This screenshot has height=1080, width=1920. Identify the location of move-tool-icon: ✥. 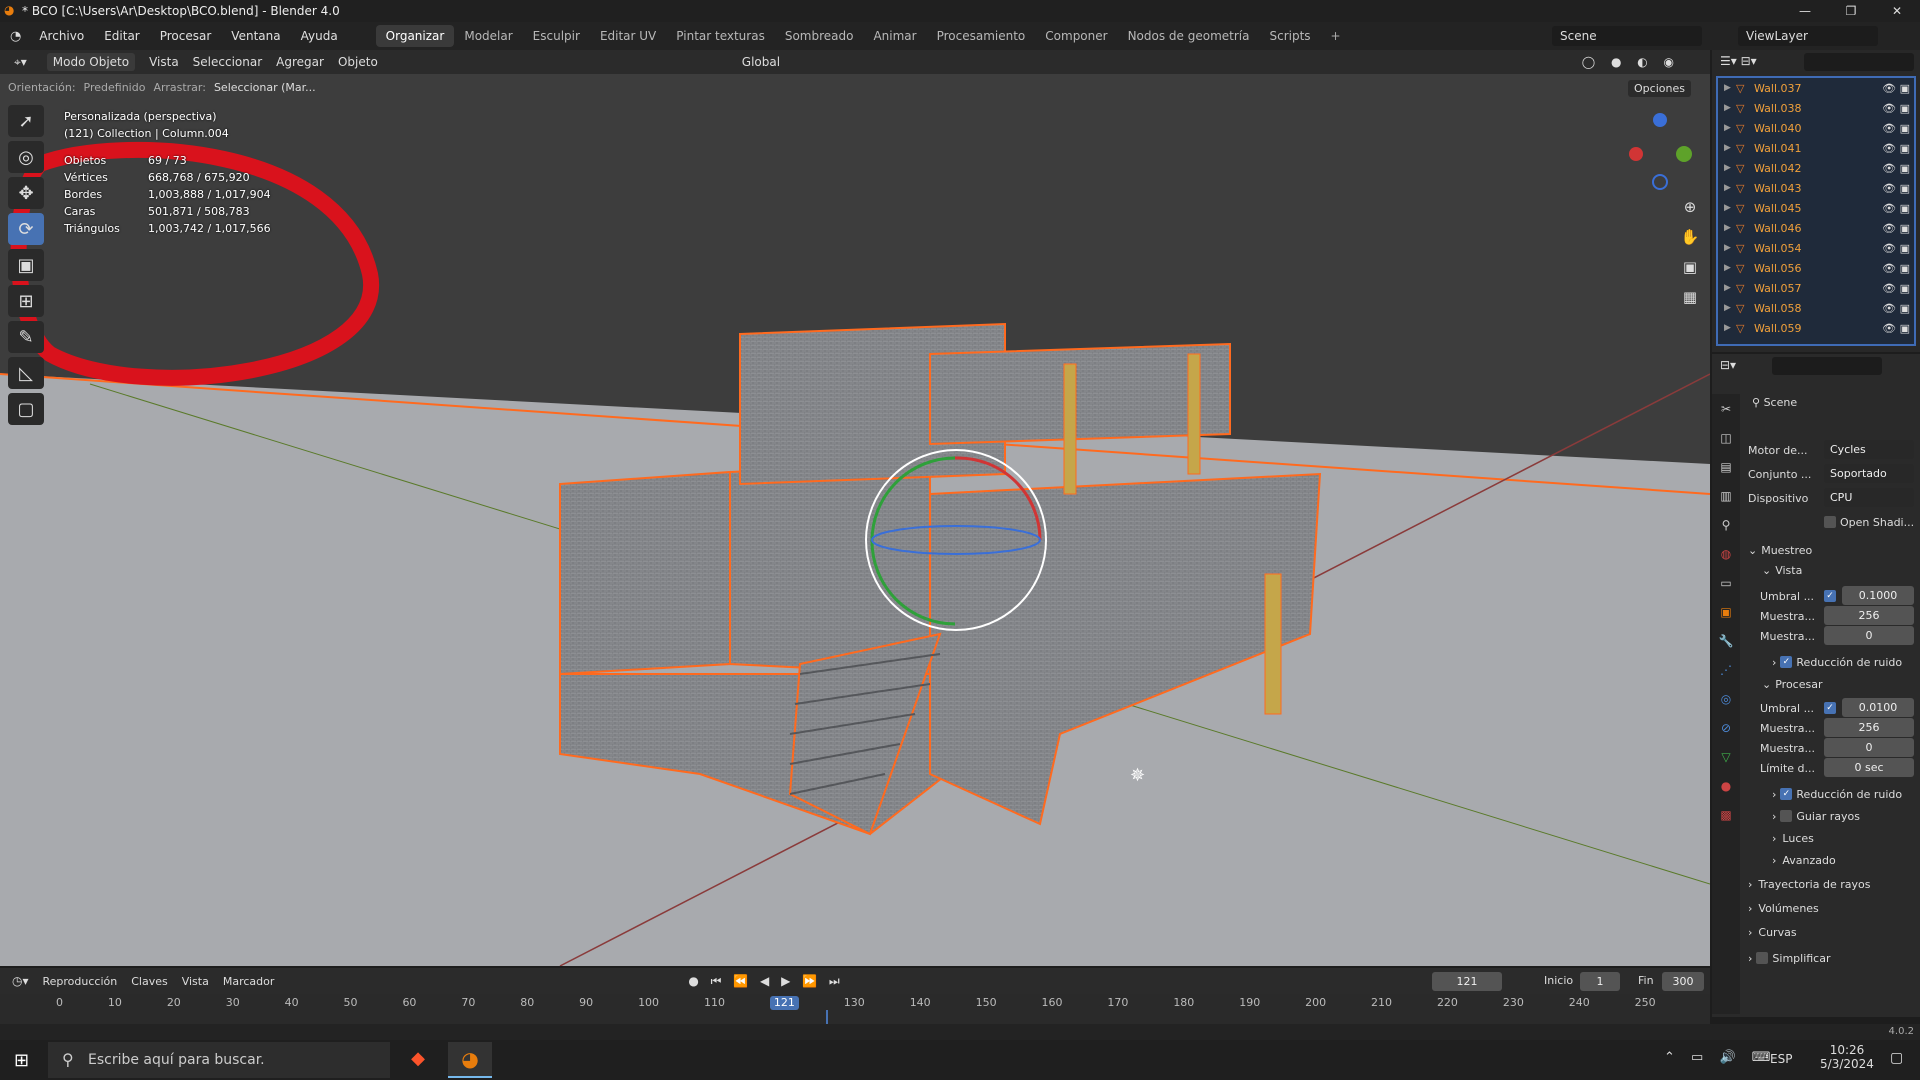
(26, 193).